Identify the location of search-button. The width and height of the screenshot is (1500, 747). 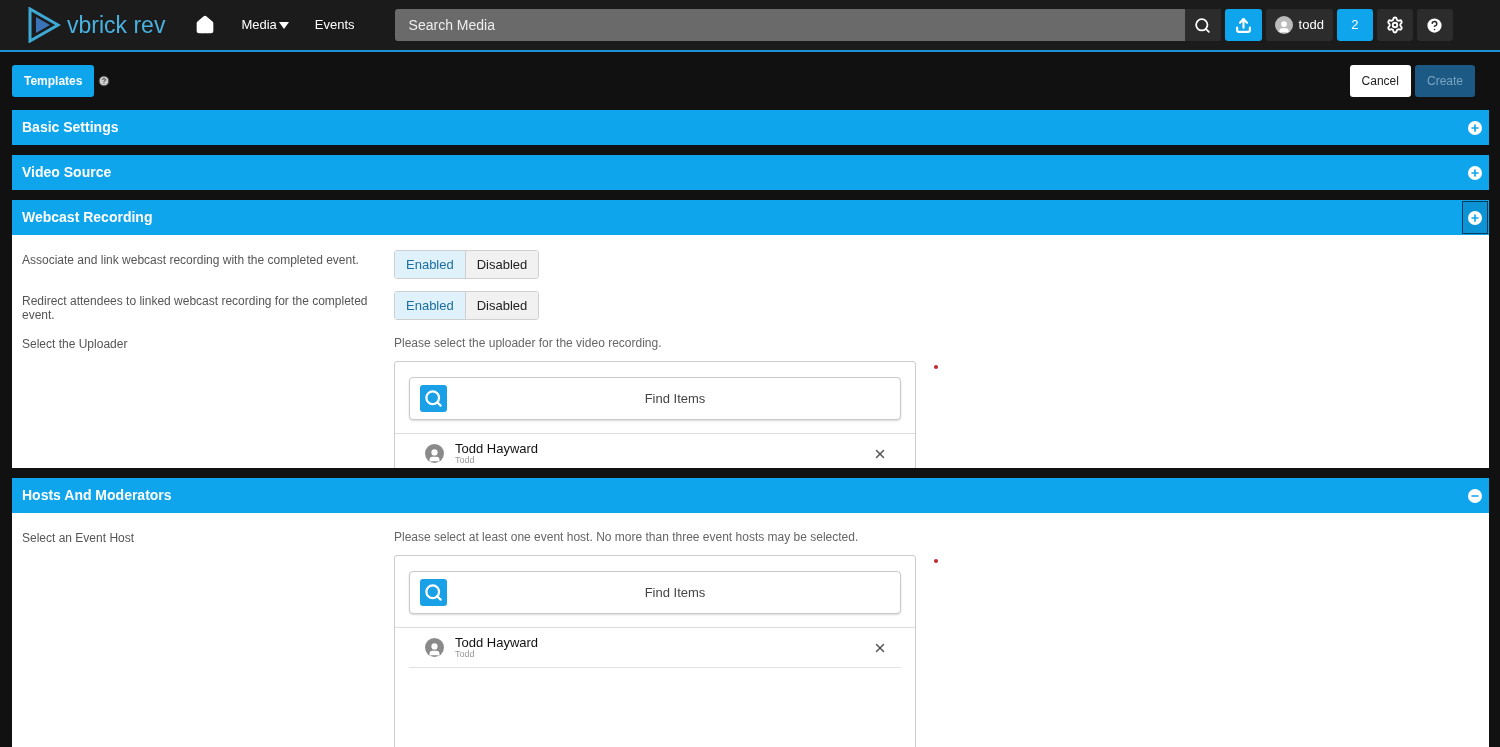
(1202, 25).